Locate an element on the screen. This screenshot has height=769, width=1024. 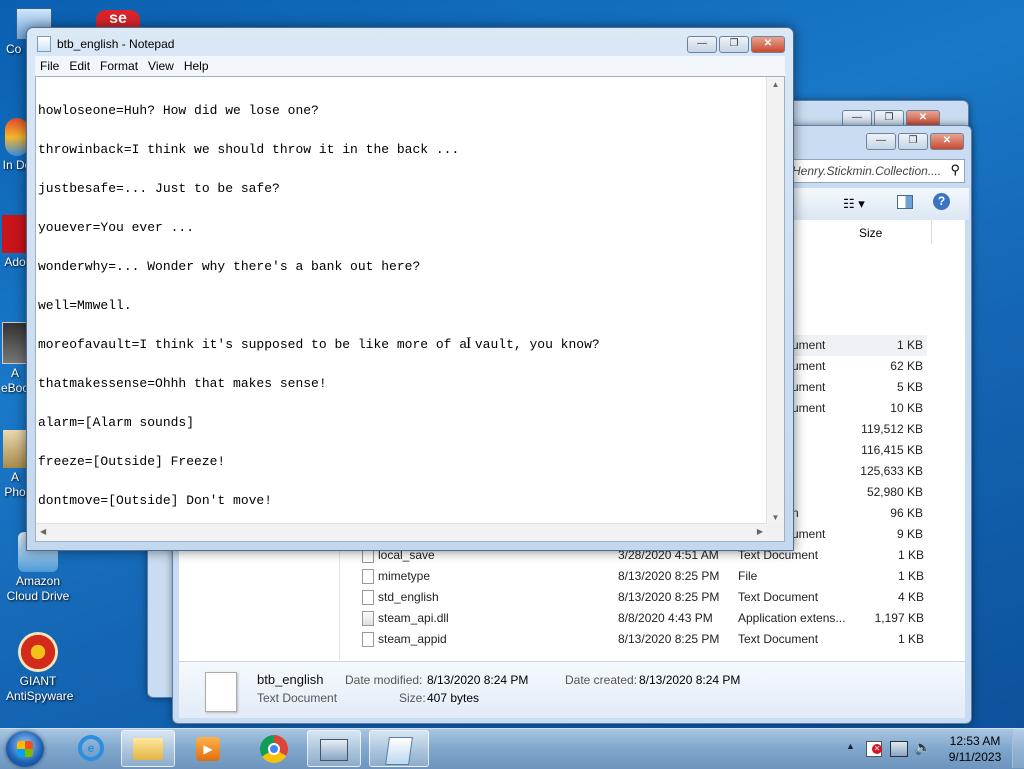
search-icon: ⚲ is located at coordinates (955, 170).